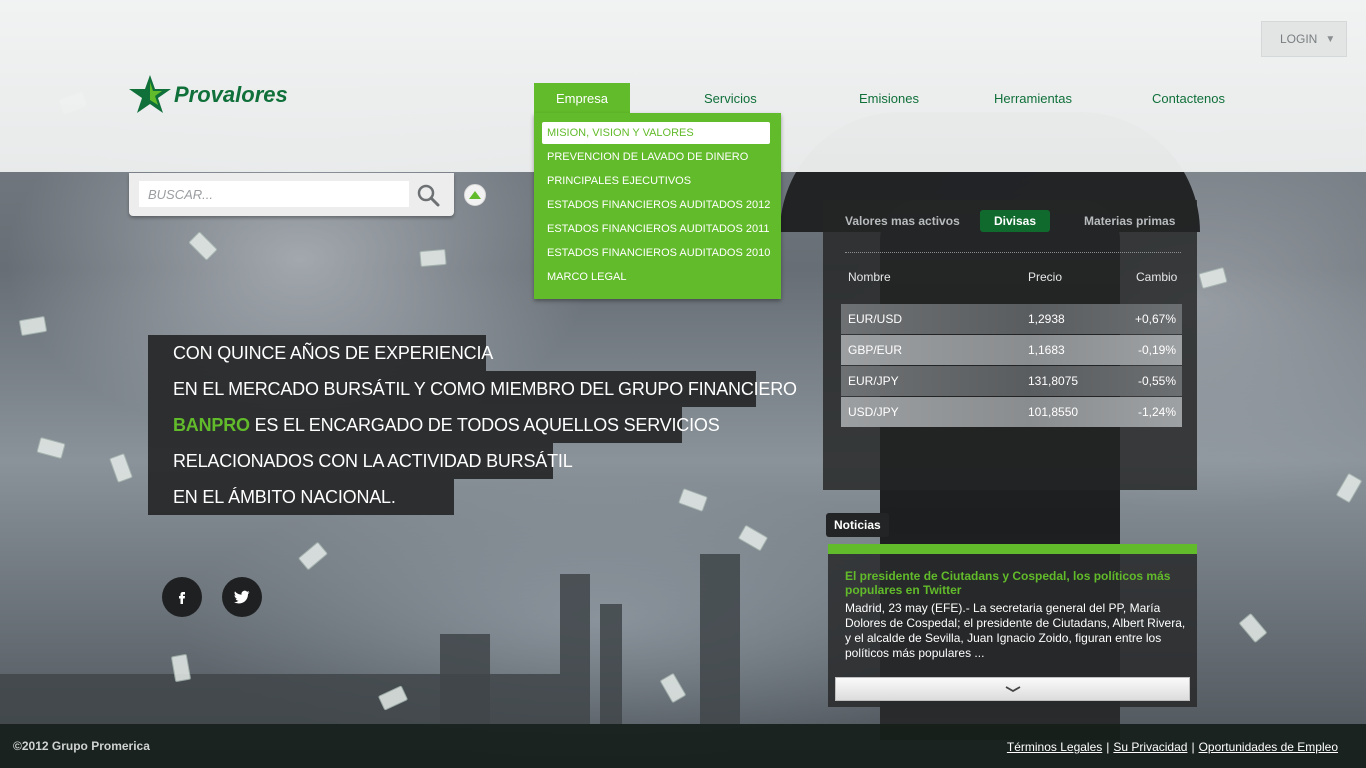 The width and height of the screenshot is (1366, 768). I want to click on login-label: LOGIN, so click(1299, 39).